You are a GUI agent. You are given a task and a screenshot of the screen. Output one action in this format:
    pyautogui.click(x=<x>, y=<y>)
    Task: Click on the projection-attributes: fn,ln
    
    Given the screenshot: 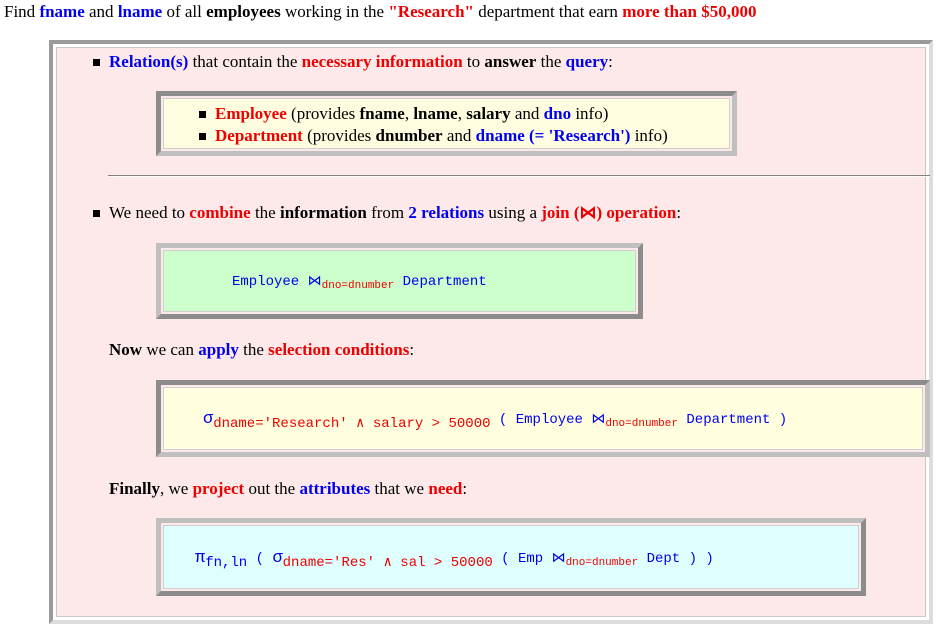 What is the action you would take?
    pyautogui.click(x=226, y=563)
    